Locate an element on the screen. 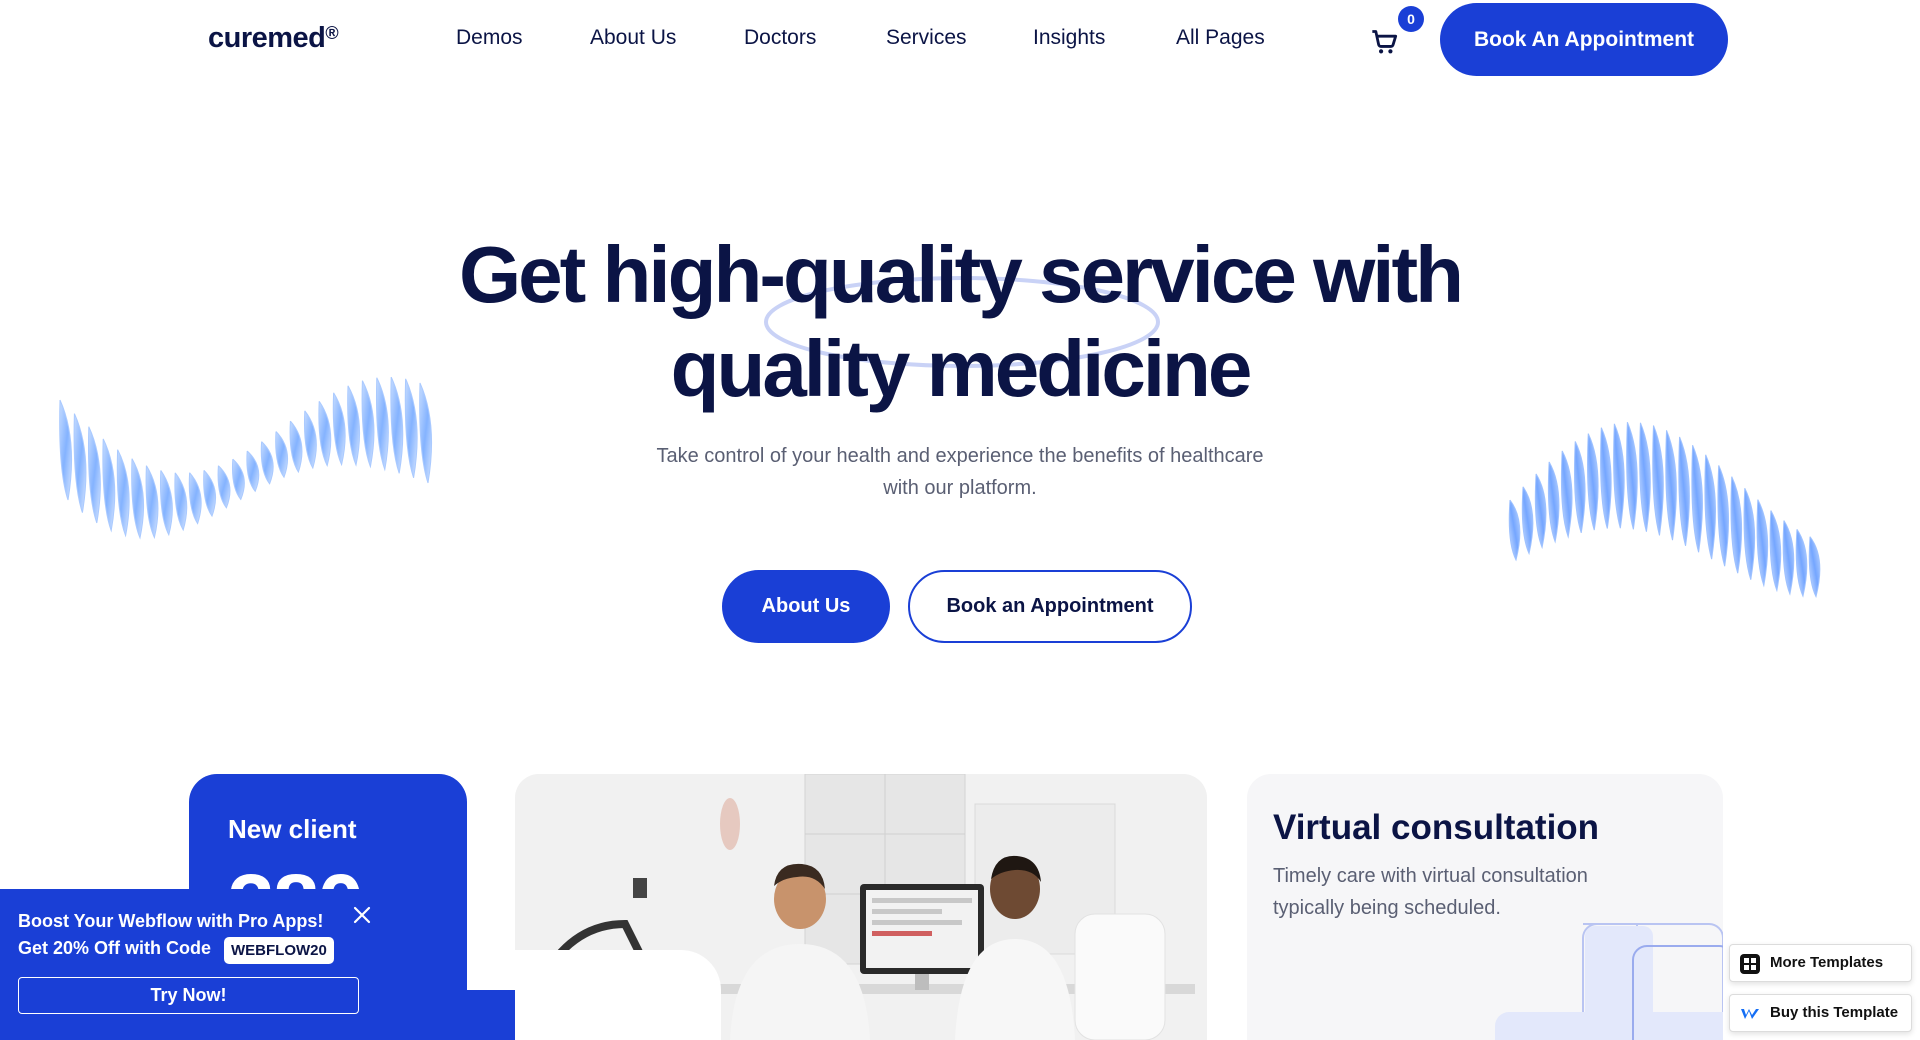 This screenshot has height=1040, width=1920. promo-offer-text: Get 20% Off with Code is located at coordinates (115, 948).